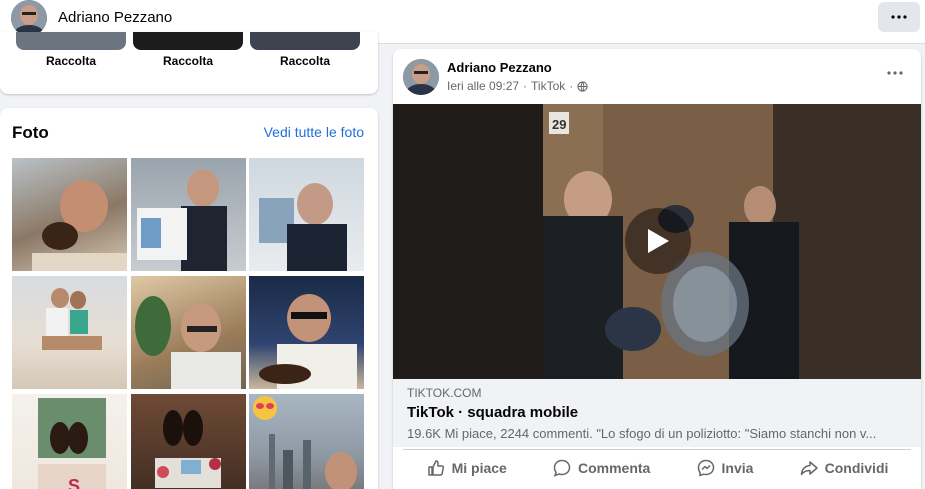 Image resolution: width=925 pixels, height=489 pixels. I want to click on share-button: Condividi, so click(844, 468).